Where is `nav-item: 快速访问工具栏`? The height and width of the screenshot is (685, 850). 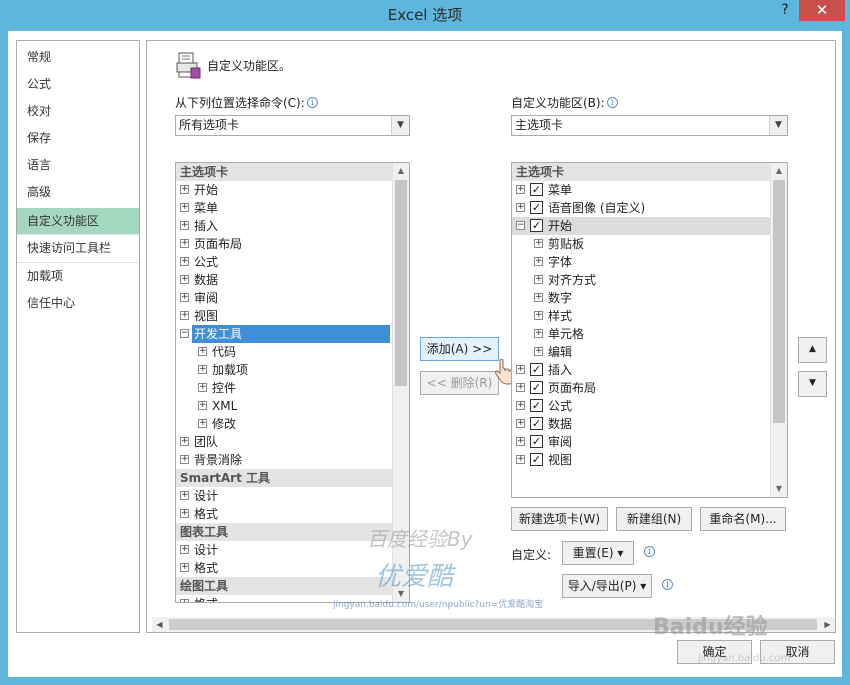
nav-item: 快速访问工具栏 is located at coordinates (78, 248).